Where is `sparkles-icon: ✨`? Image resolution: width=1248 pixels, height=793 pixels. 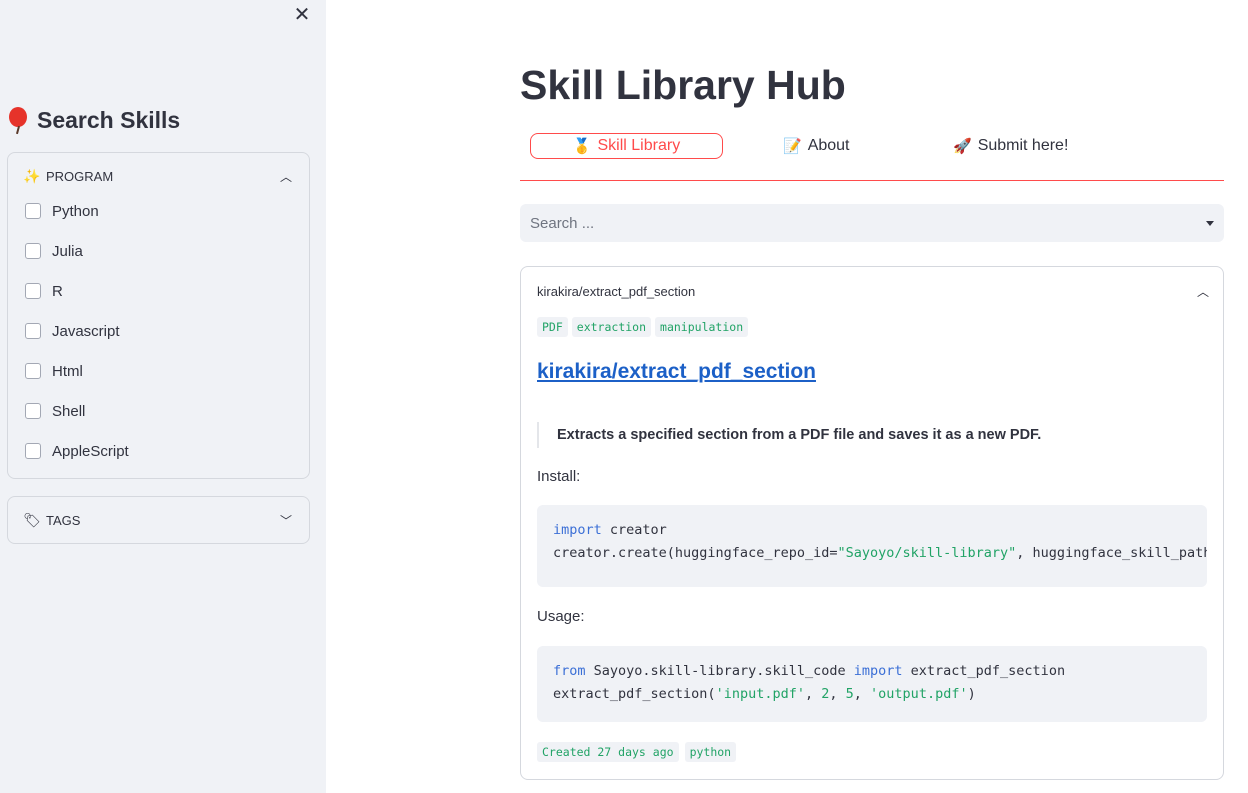 sparkles-icon: ✨ is located at coordinates (32, 175).